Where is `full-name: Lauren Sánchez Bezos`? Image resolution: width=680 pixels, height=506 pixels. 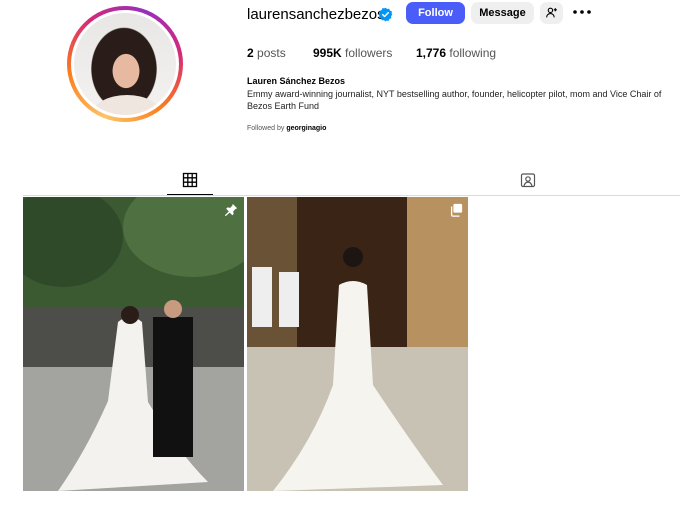 full-name: Lauren Sánchez Bezos is located at coordinates (296, 81).